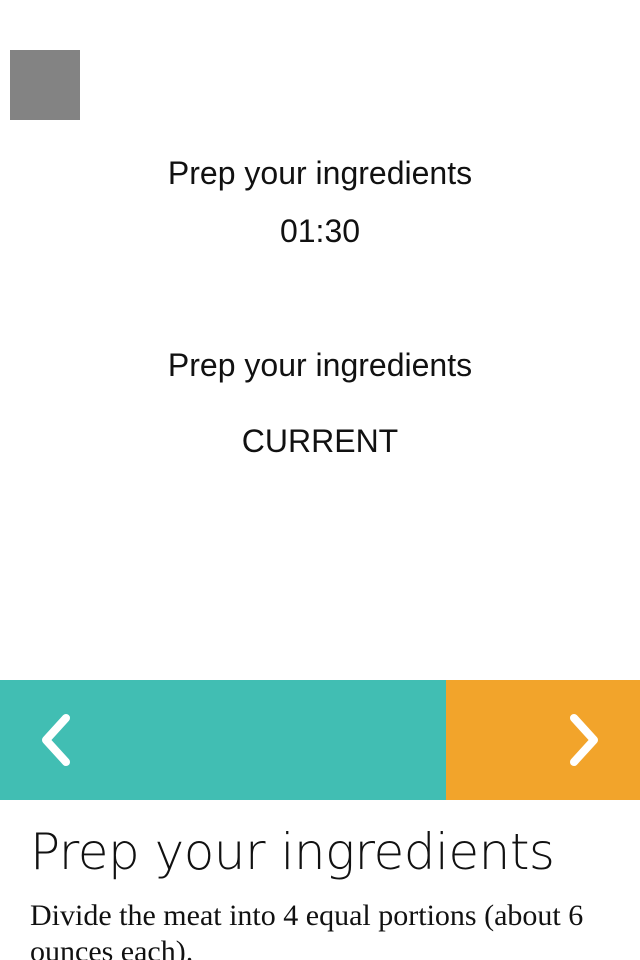 The height and width of the screenshot is (960, 640). What do you see at coordinates (292, 852) in the screenshot?
I see `step-detail-title: Prep your ingredients` at bounding box center [292, 852].